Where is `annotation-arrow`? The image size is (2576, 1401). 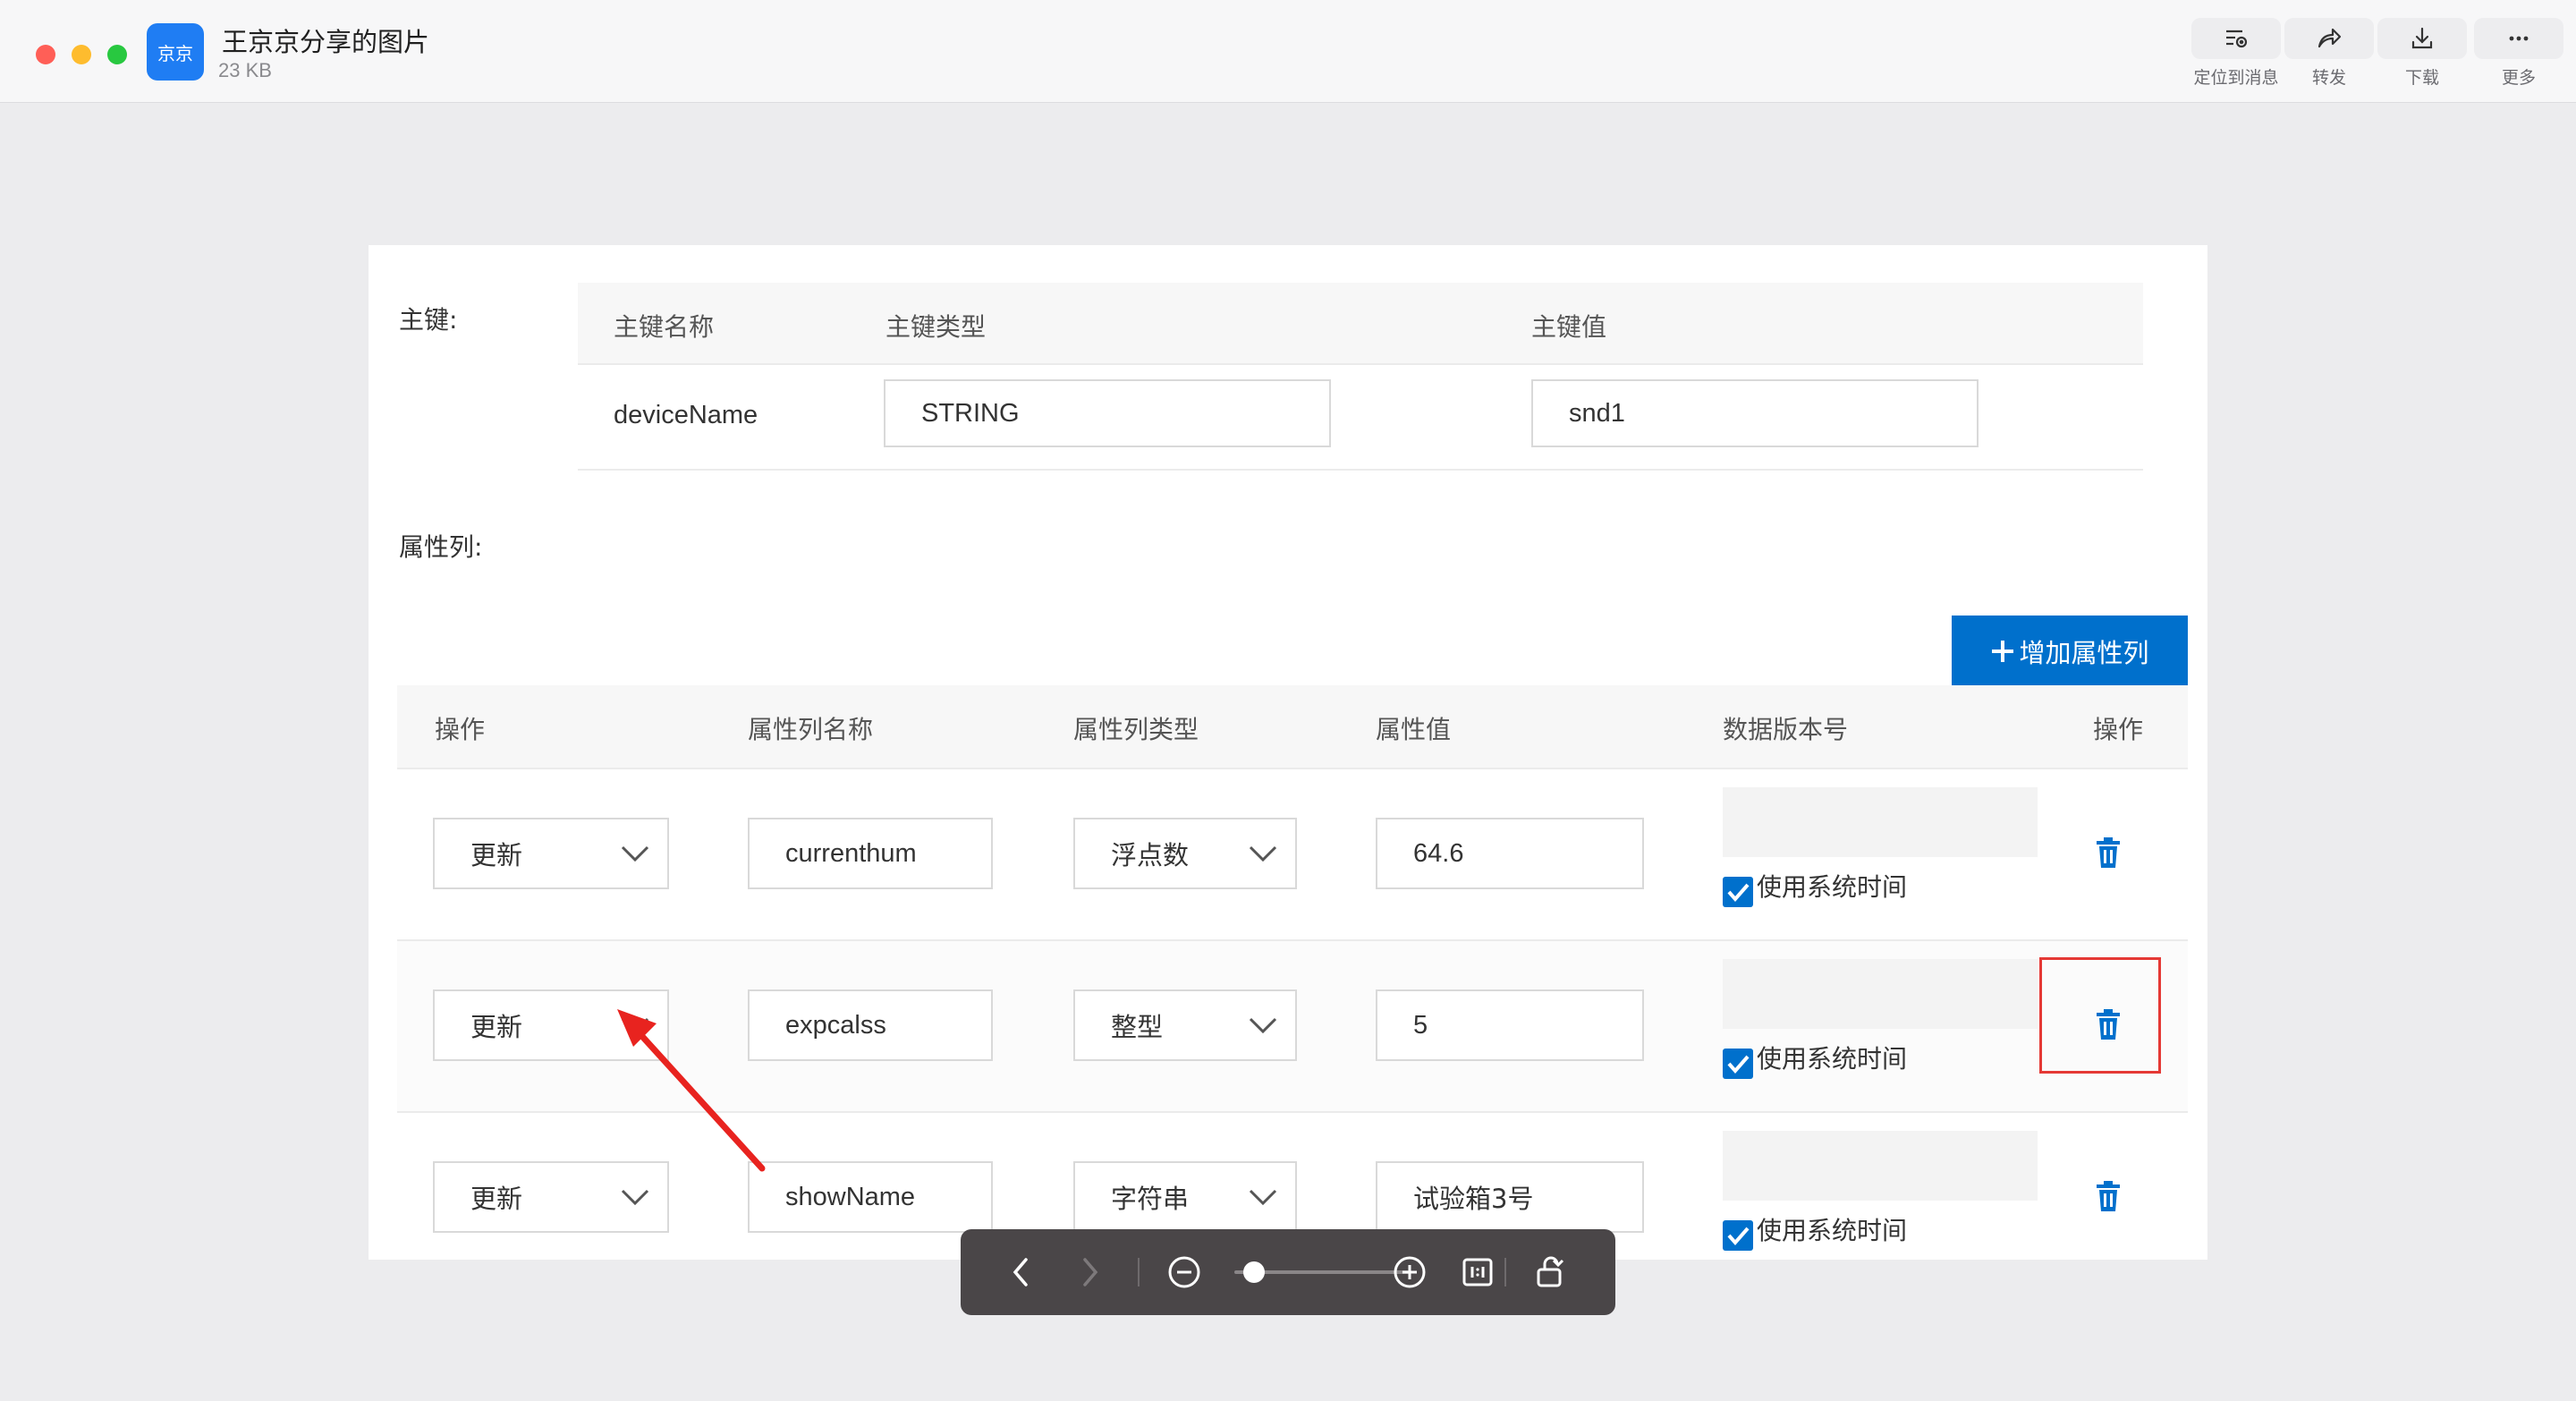
annotation-arrow is located at coordinates (691, 1090).